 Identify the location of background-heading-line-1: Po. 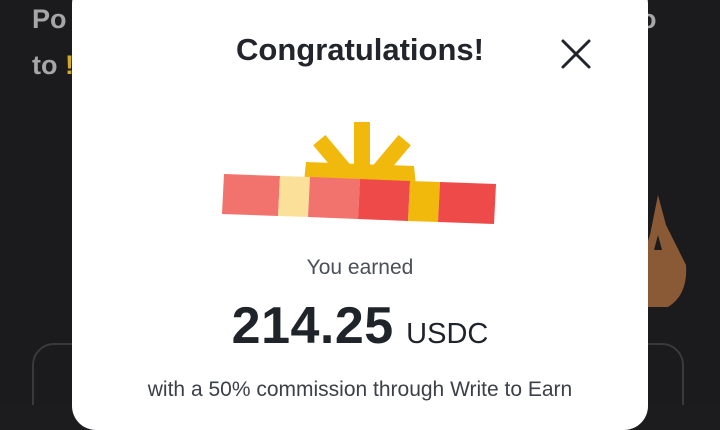
(49, 19).